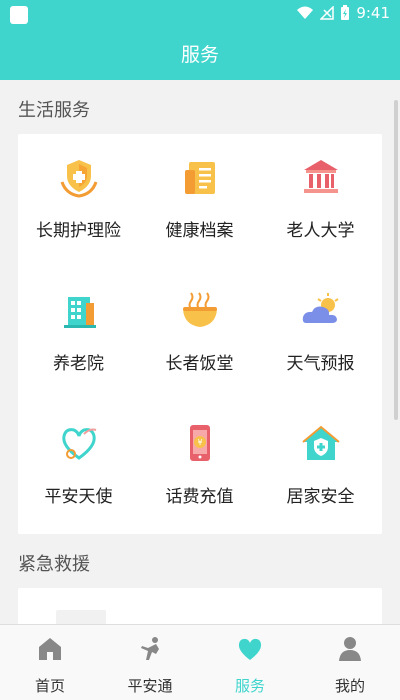  I want to click on page-title: 服务, so click(199, 55).